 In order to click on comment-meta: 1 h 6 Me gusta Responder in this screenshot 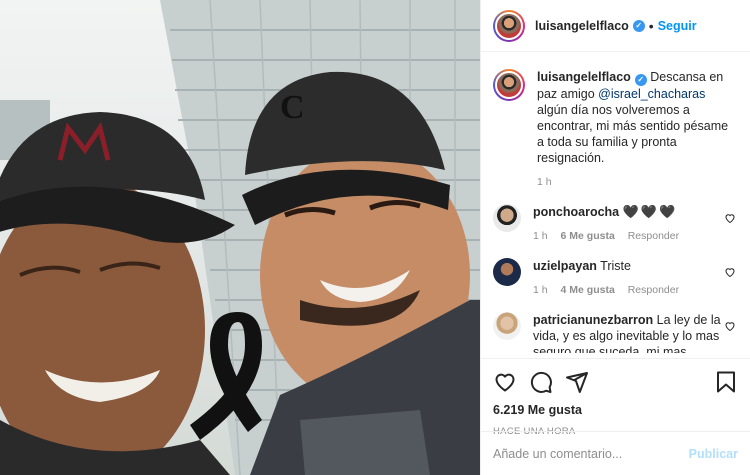, I will do `click(631, 236)`.